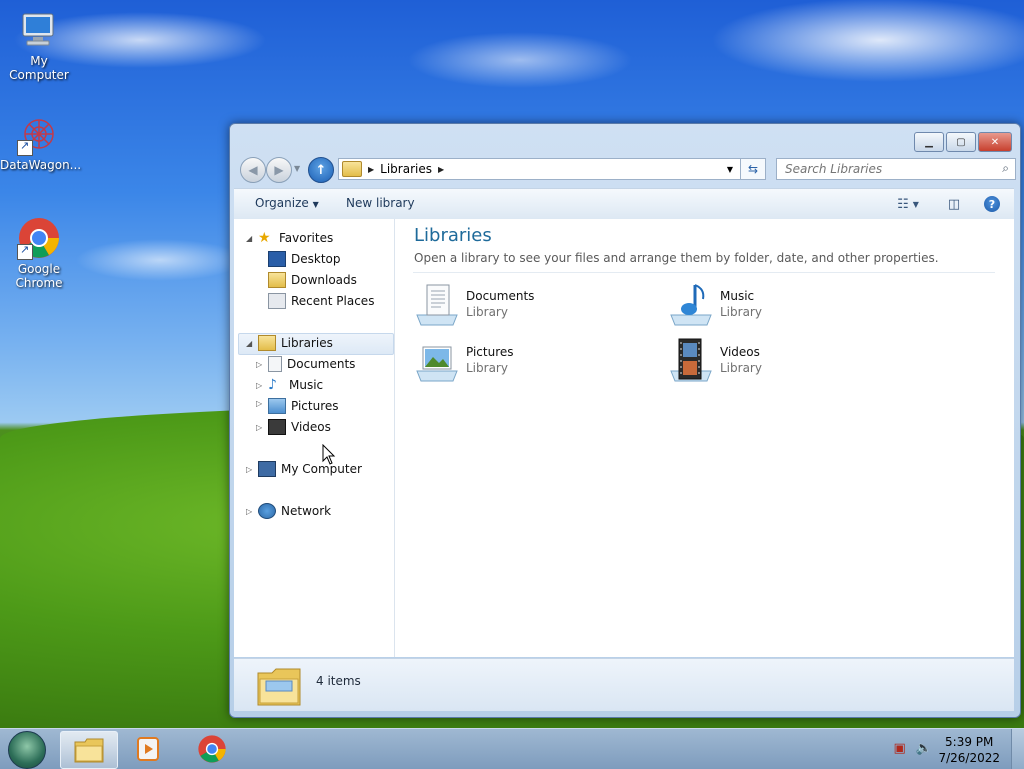 The image size is (1024, 769). What do you see at coordinates (277, 280) in the screenshot?
I see `downloads-folder-icon` at bounding box center [277, 280].